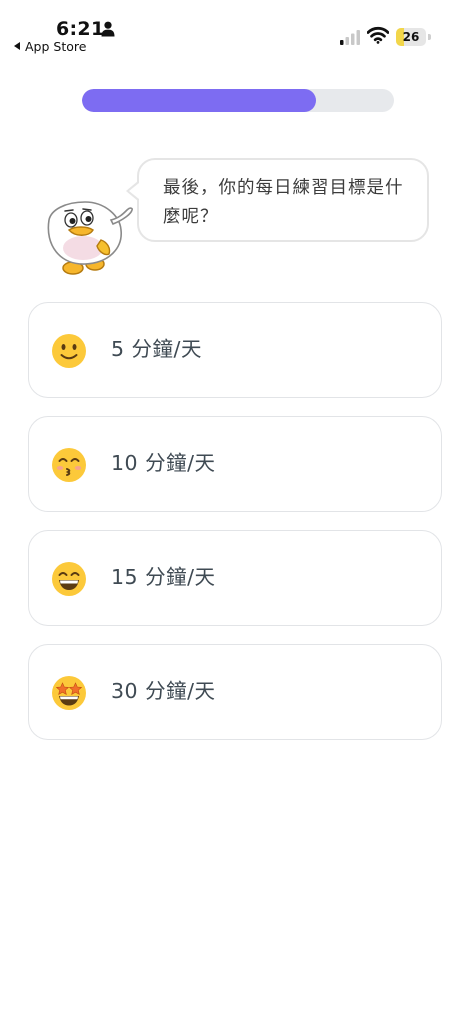 The image size is (470, 1024). What do you see at coordinates (80, 29) in the screenshot?
I see `status-time: 6:21` at bounding box center [80, 29].